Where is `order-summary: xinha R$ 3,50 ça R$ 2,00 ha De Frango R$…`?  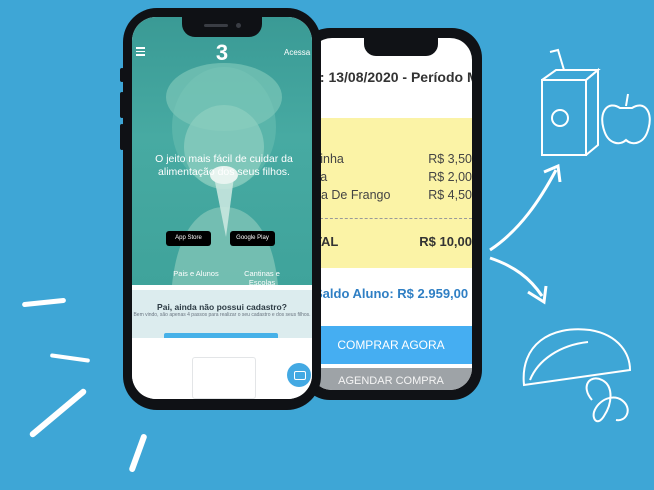 order-summary: xinha R$ 3,50 ça R$ 2,00 ha De Frango R$… is located at coordinates (391, 193).